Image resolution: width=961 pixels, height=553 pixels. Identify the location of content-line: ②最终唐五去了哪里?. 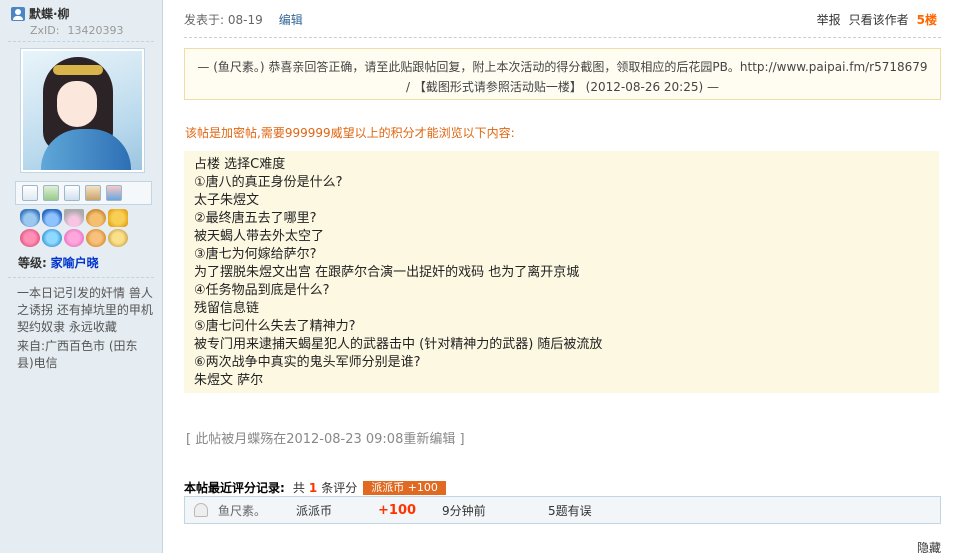
(255, 218).